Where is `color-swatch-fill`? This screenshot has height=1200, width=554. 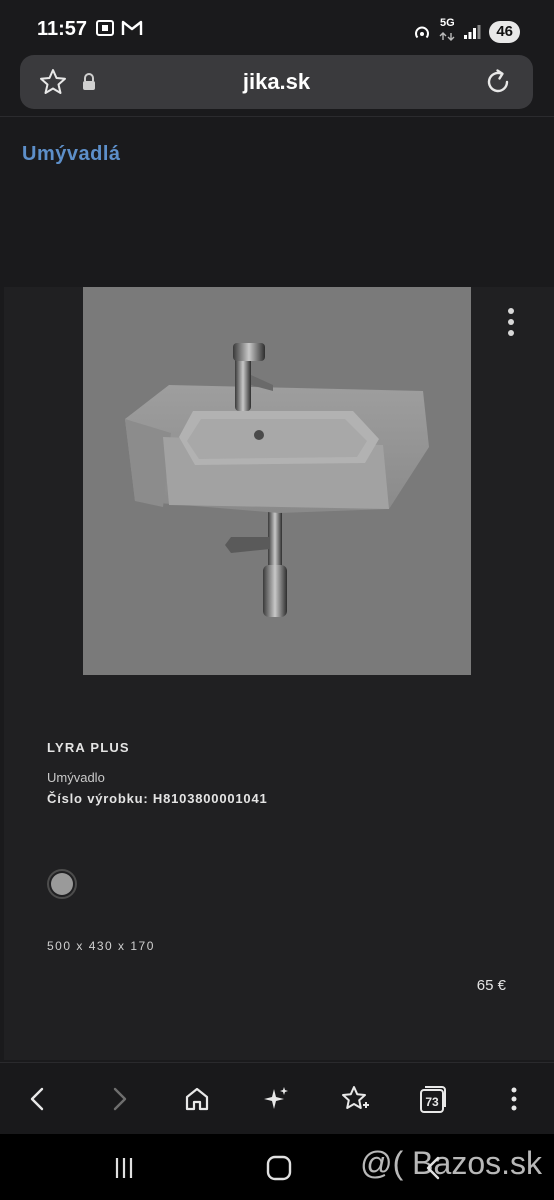 color-swatch-fill is located at coordinates (62, 884).